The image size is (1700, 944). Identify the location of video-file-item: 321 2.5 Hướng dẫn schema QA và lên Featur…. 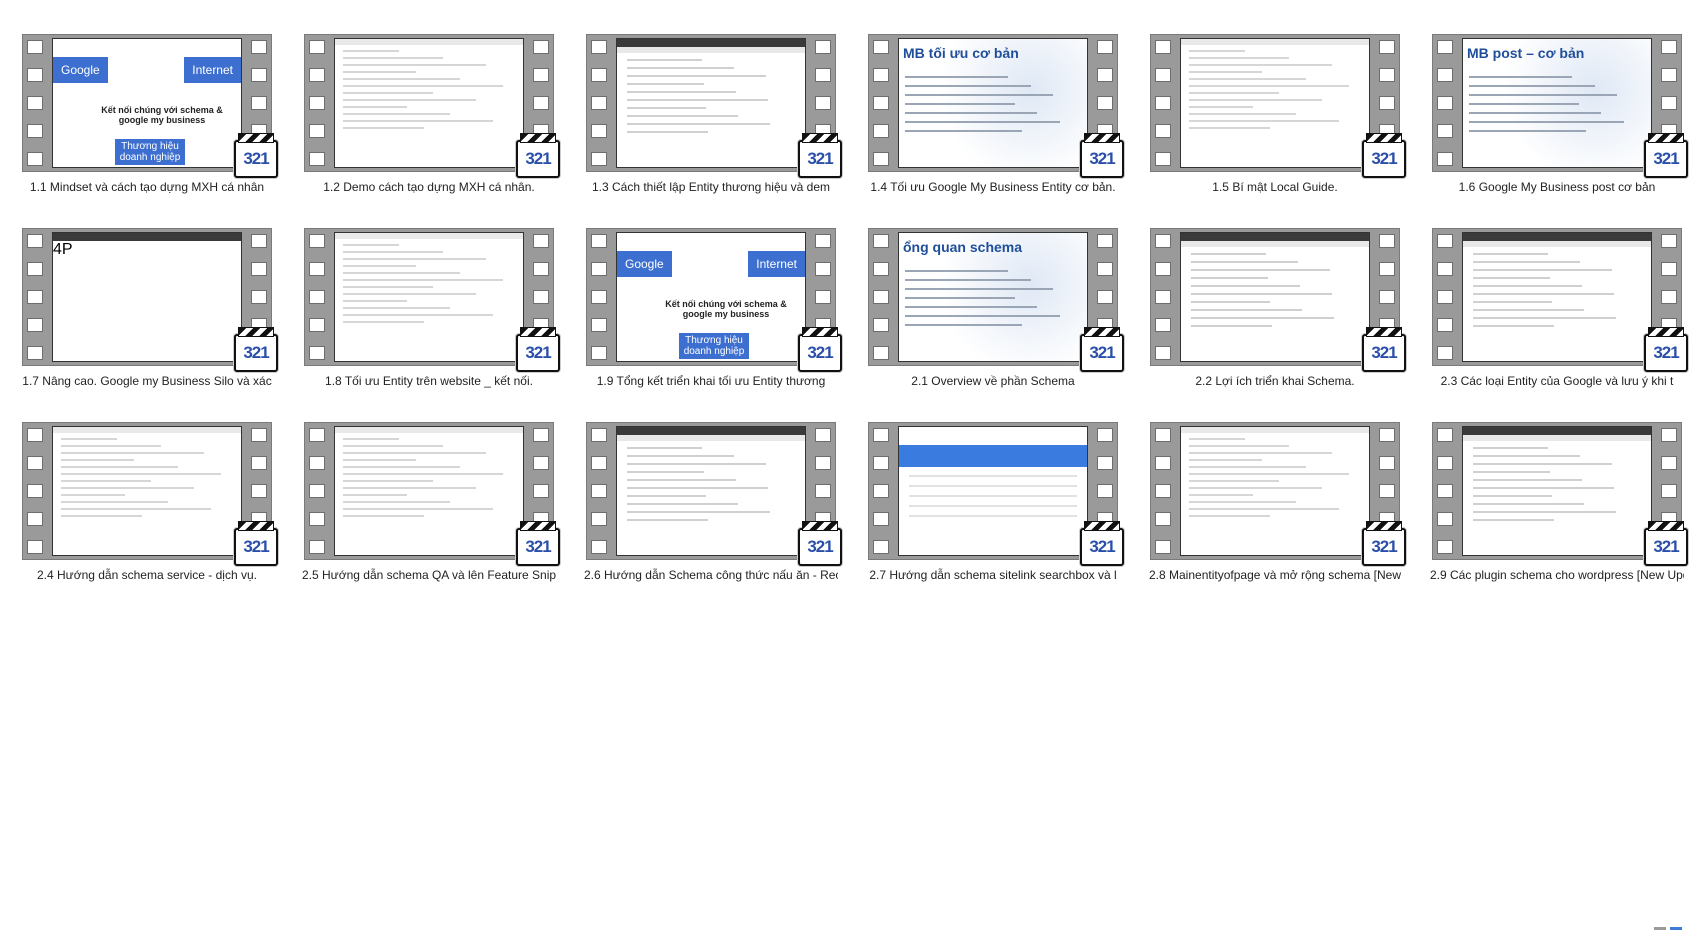
(431, 502).